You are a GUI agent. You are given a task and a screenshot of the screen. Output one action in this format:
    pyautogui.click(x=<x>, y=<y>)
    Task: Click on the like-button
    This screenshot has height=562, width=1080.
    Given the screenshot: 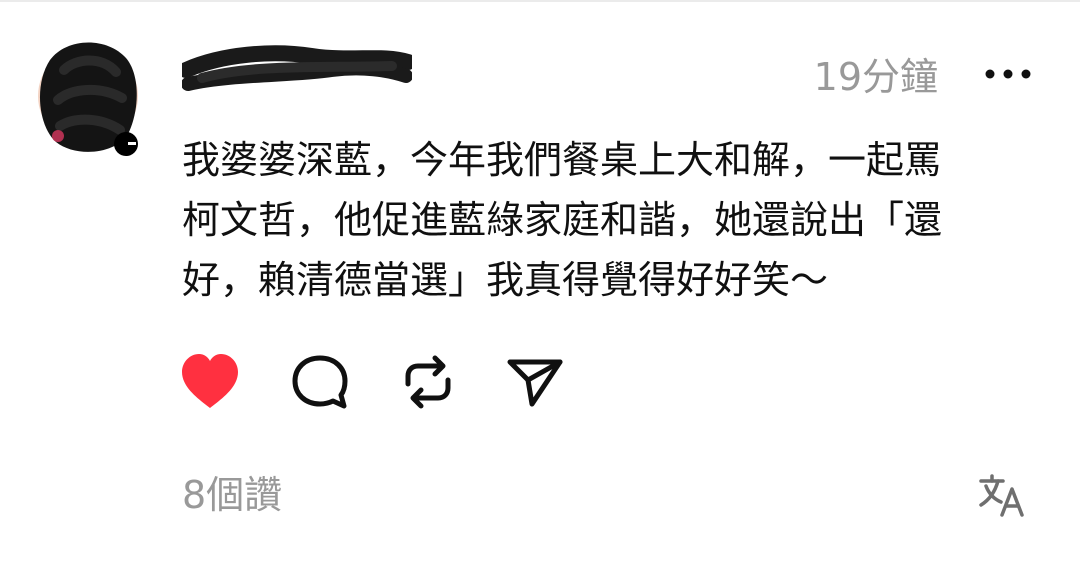 What is the action you would take?
    pyautogui.click(x=210, y=382)
    